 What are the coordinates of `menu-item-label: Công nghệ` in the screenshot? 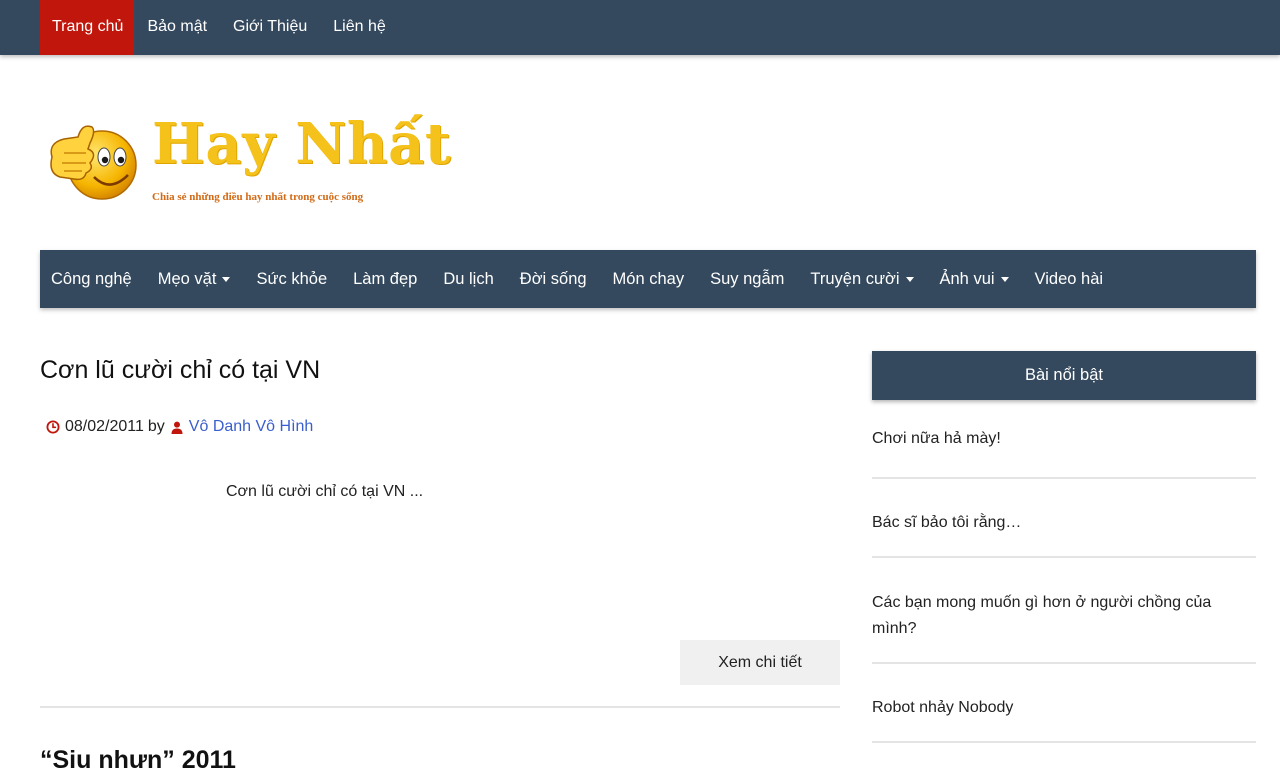 It's located at (91, 278).